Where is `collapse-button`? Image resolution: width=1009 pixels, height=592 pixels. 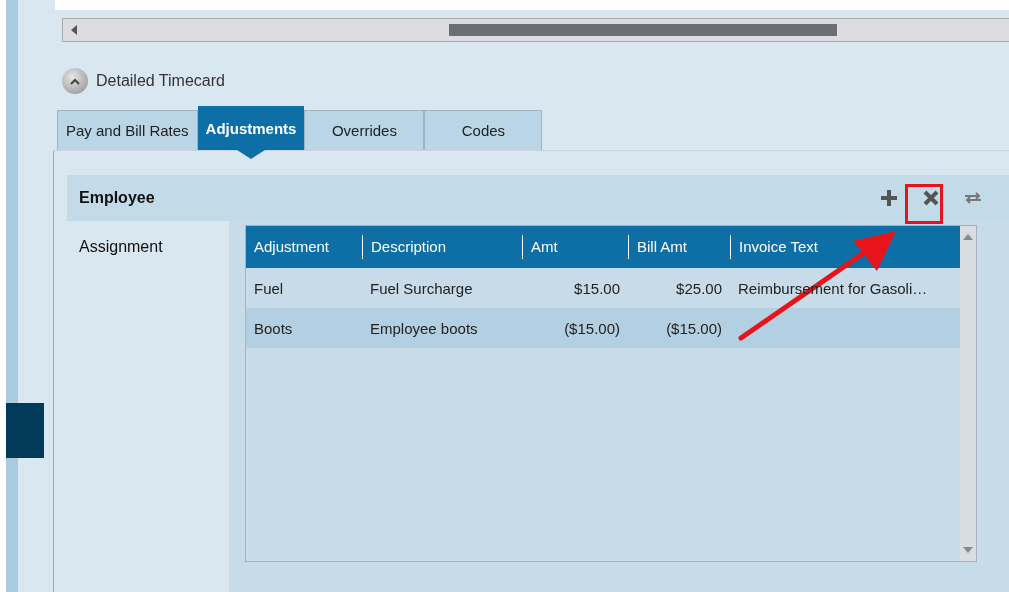
collapse-button is located at coordinates (75, 81).